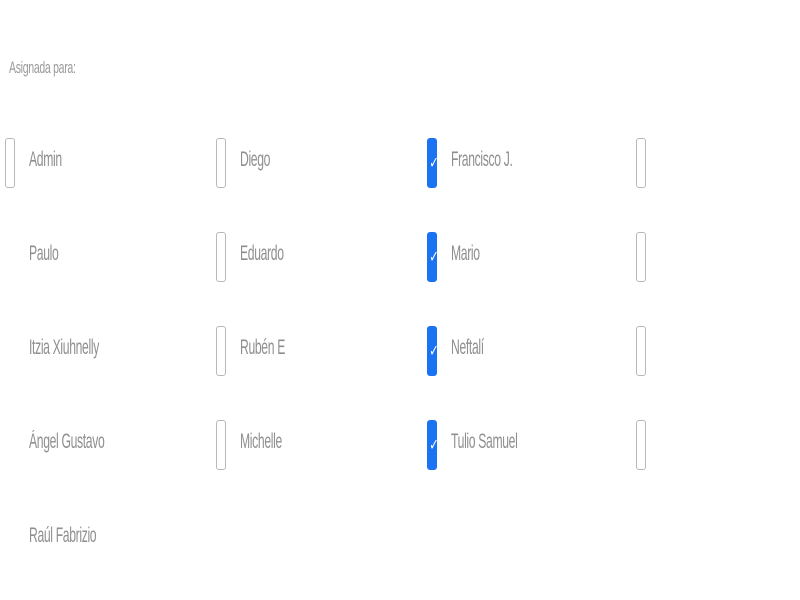 The height and width of the screenshot is (600, 800). Describe the element at coordinates (221, 351) in the screenshot. I see `checkbox-ruben` at that location.